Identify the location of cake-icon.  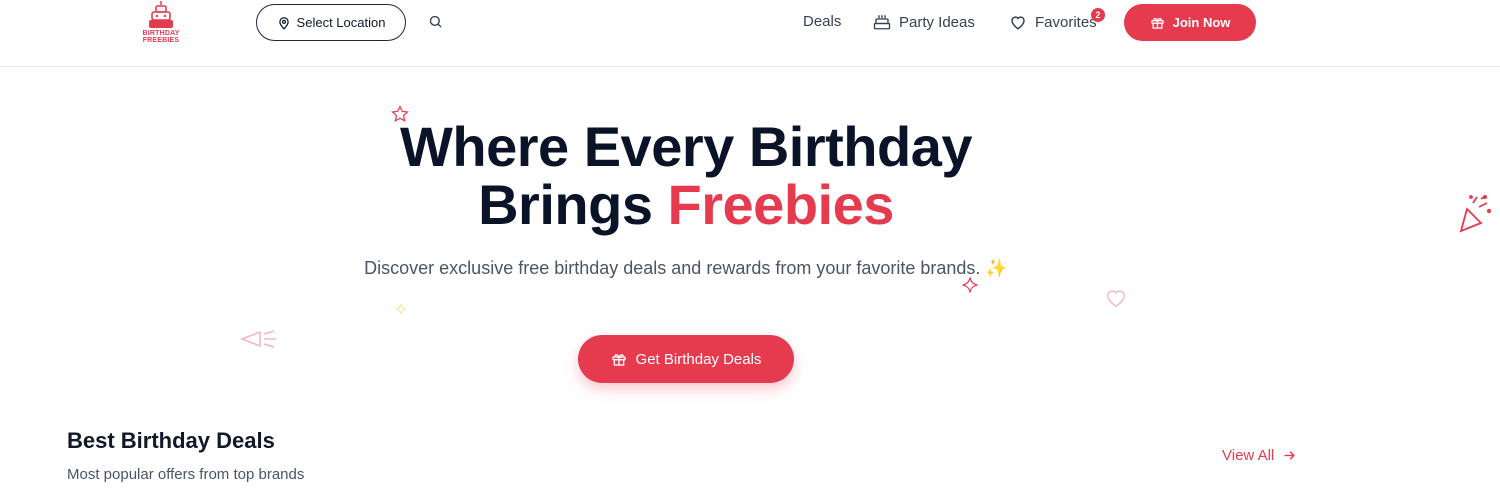
(882, 22).